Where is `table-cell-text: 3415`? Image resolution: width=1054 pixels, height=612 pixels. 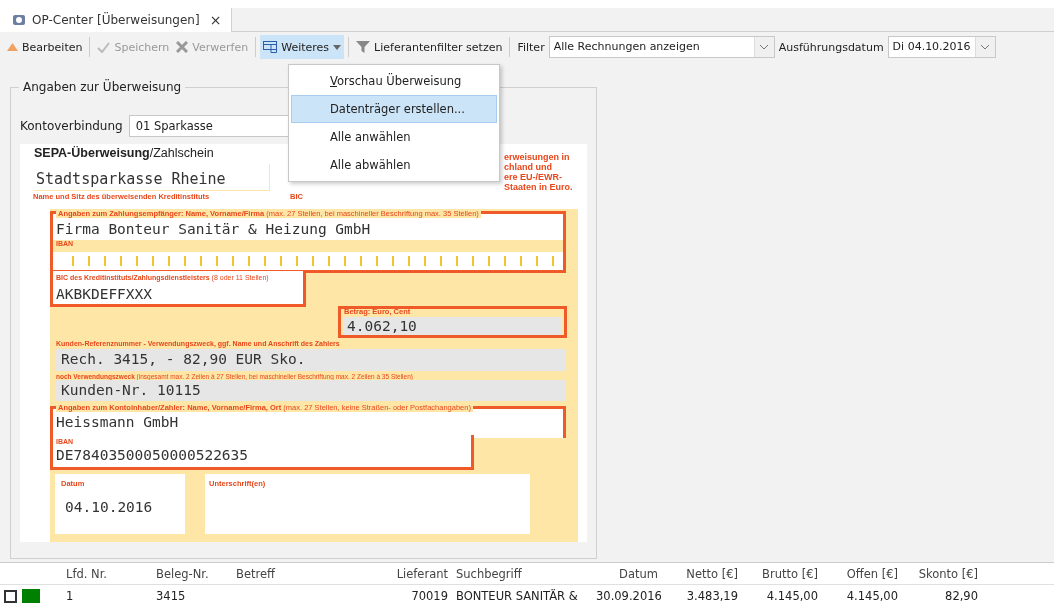
table-cell-text: 3415 is located at coordinates (171, 596).